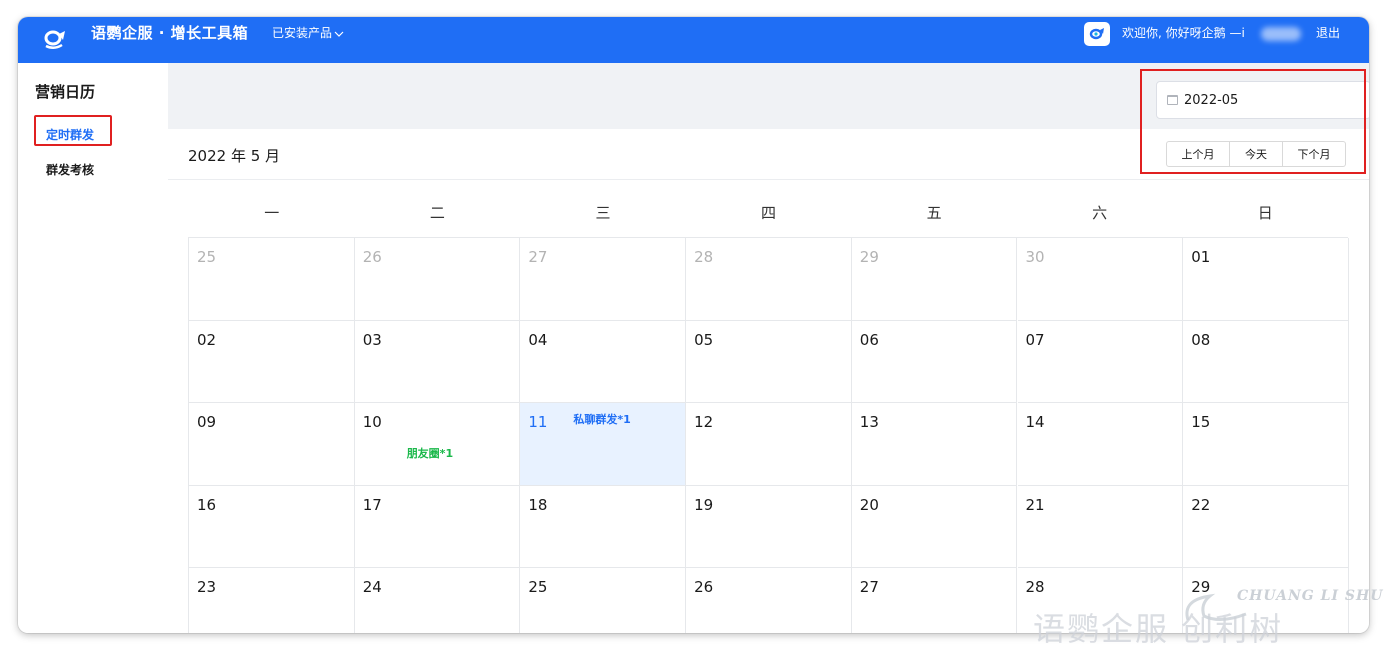 Image resolution: width=1386 pixels, height=650 pixels. What do you see at coordinates (272, 361) in the screenshot?
I see `calendar-day-cell: 02` at bounding box center [272, 361].